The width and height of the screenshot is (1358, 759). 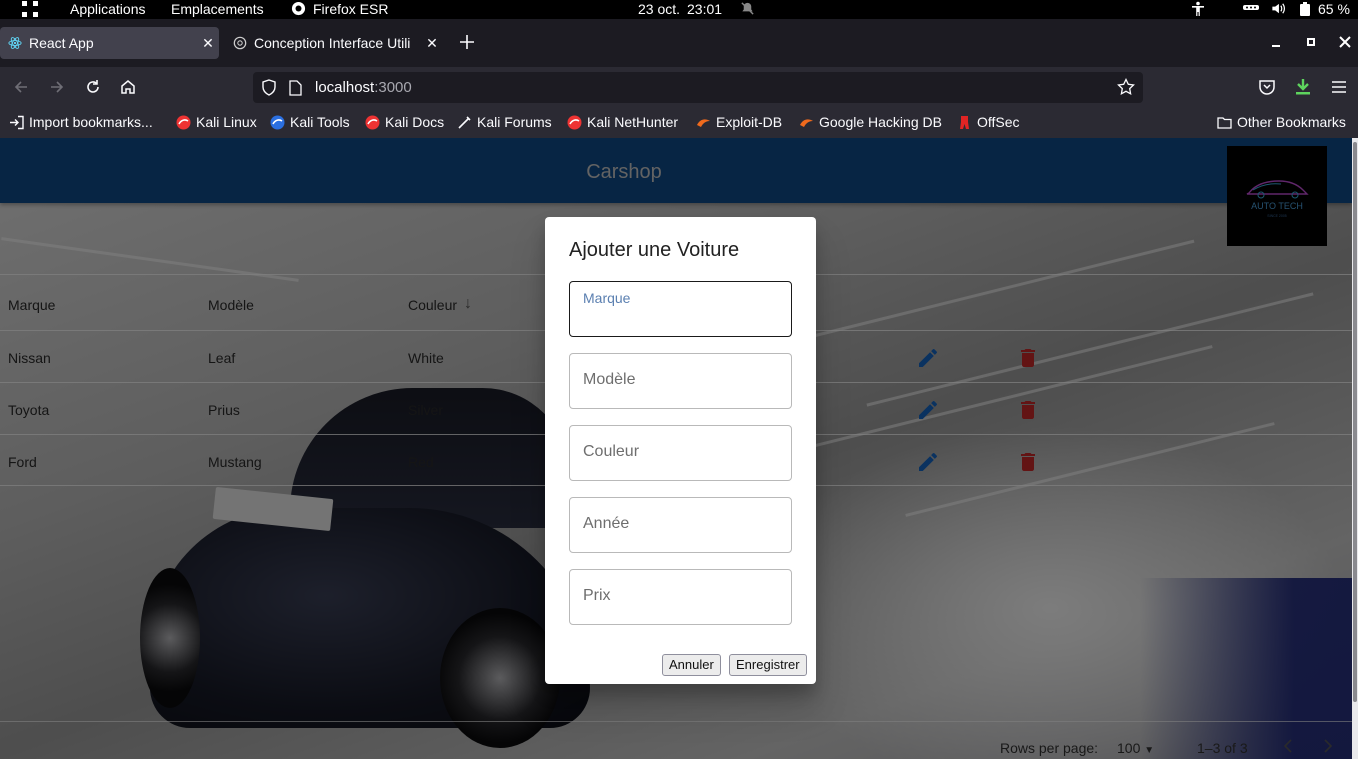 I want to click on bookmark-kali-linux: Kali Linux, so click(x=216, y=122).